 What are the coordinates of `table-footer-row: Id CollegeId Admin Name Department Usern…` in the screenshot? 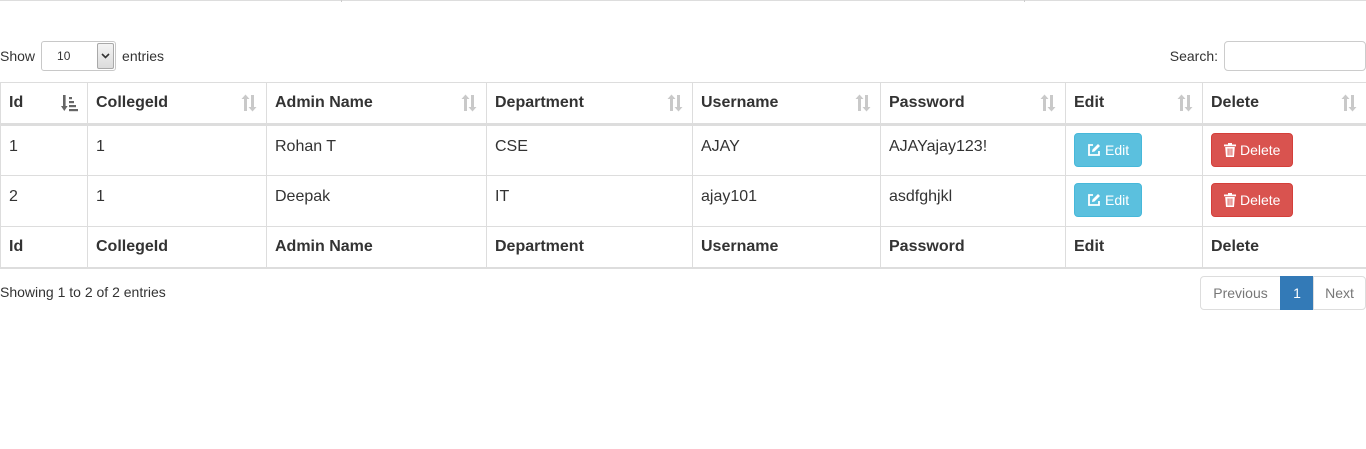 It's located at (683, 247).